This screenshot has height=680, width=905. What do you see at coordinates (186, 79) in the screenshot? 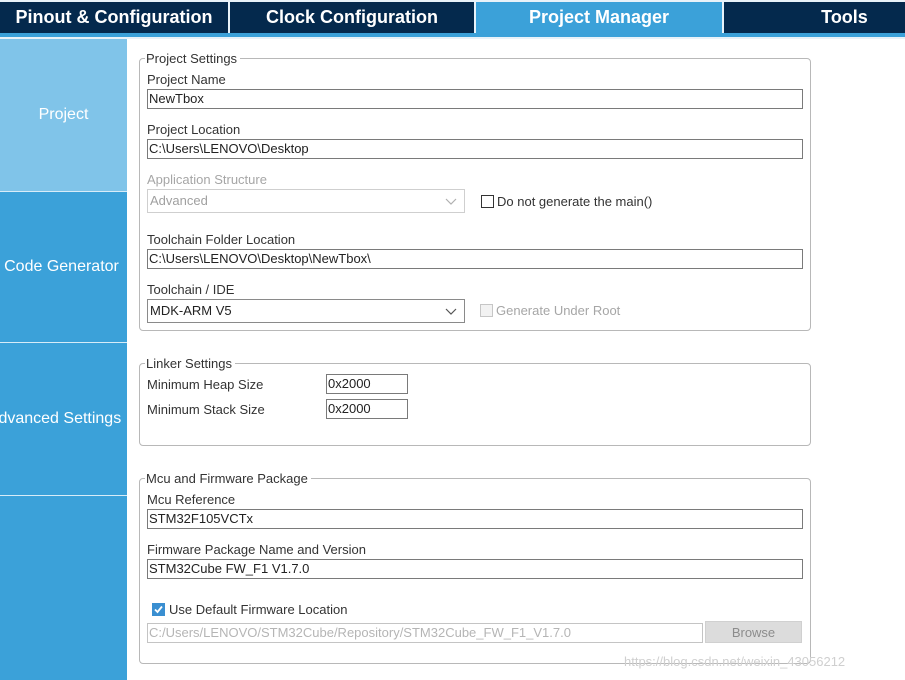
I see `project-name-label: Project Name` at bounding box center [186, 79].